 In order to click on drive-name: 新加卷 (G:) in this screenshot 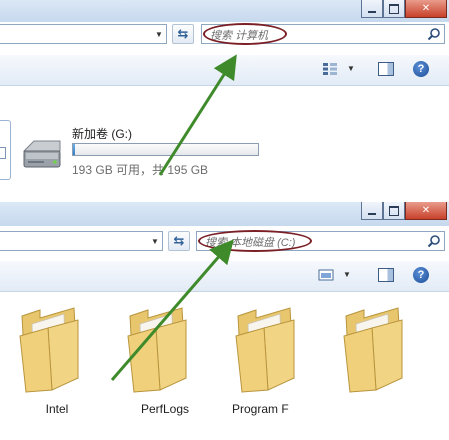, I will do `click(102, 133)`.